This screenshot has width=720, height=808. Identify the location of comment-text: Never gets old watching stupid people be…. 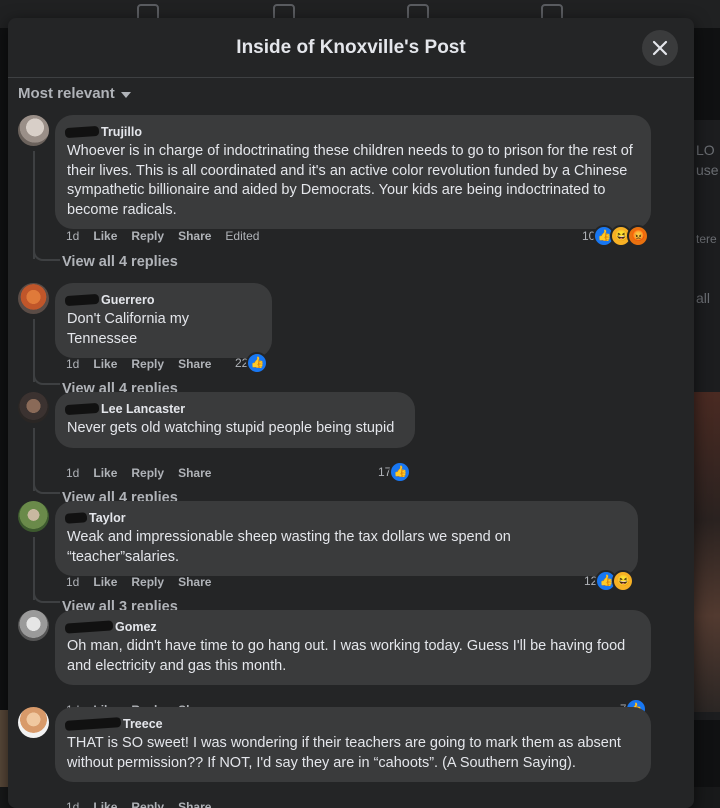
(231, 428).